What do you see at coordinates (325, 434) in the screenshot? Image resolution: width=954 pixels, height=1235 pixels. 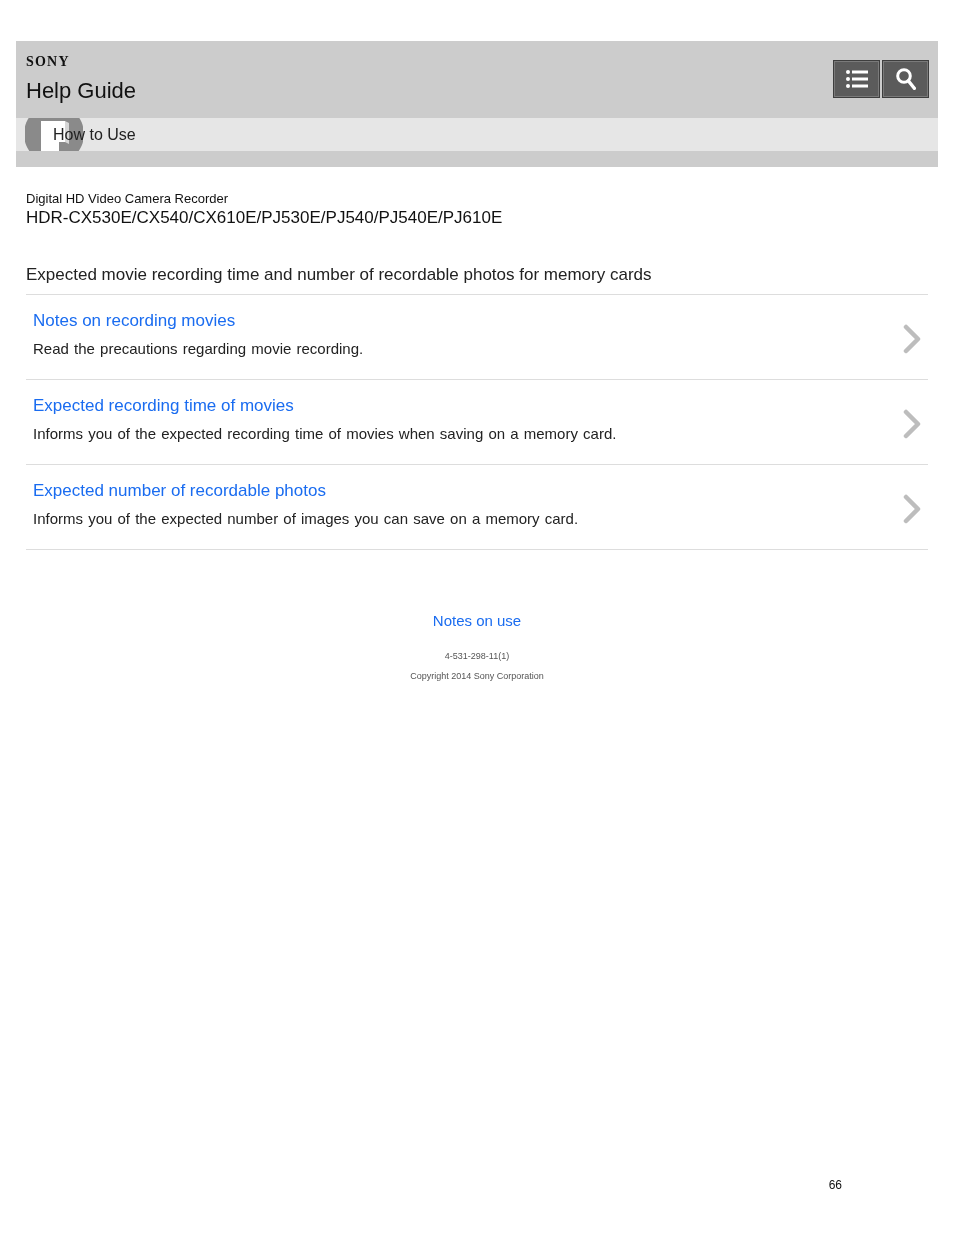 I see `topic-description: Informs you of the expected recording time of movies when saving on a memory card.` at bounding box center [325, 434].